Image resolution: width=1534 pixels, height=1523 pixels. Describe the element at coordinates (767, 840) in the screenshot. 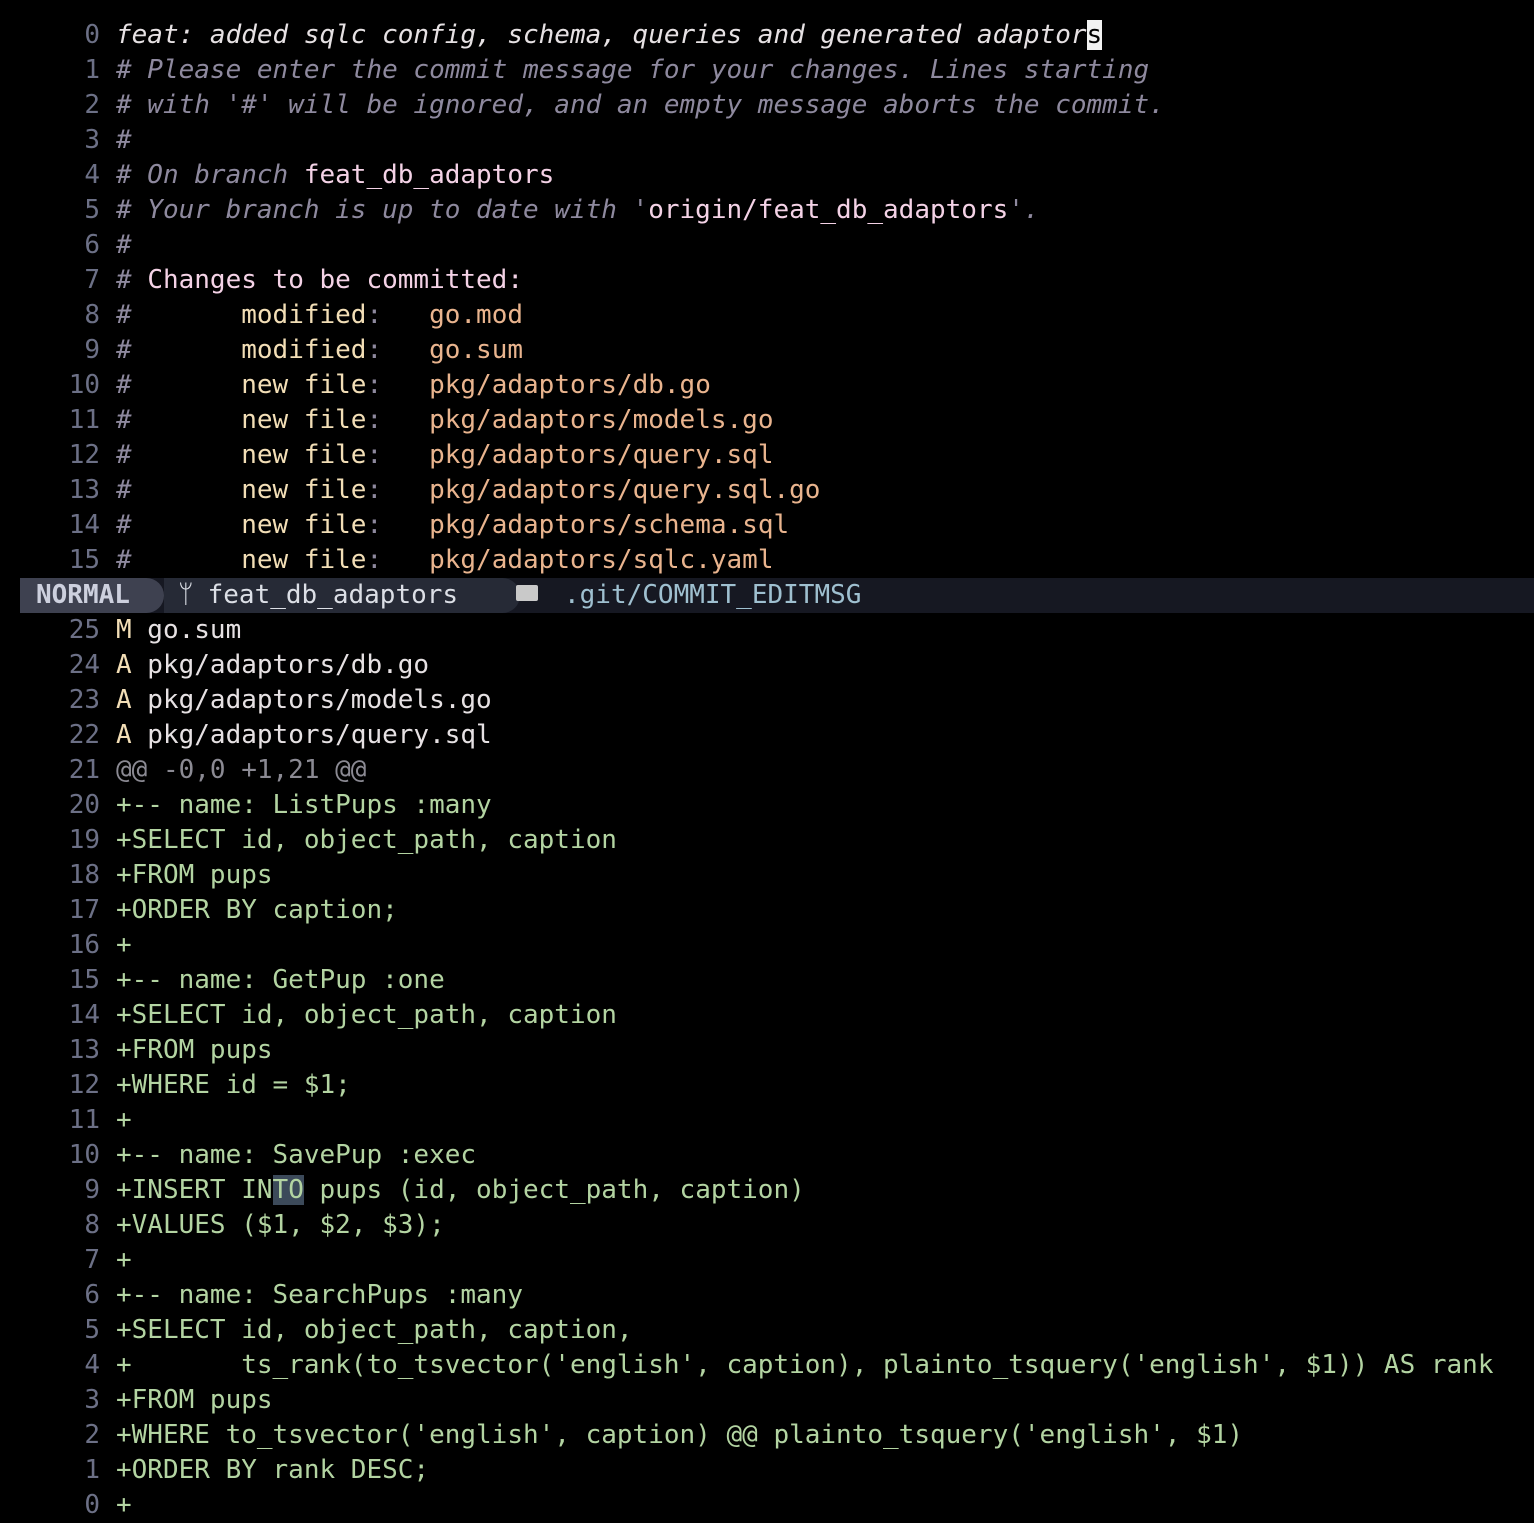

I see `diff-line: 19 +SELECT id, object_path, caption` at that location.